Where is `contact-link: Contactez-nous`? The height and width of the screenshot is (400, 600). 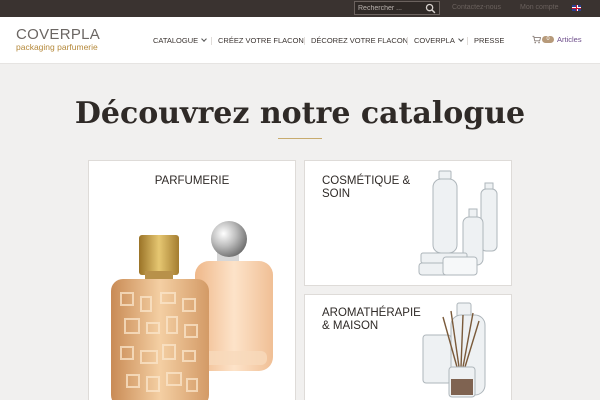
contact-link: Contactez-nous is located at coordinates (476, 7).